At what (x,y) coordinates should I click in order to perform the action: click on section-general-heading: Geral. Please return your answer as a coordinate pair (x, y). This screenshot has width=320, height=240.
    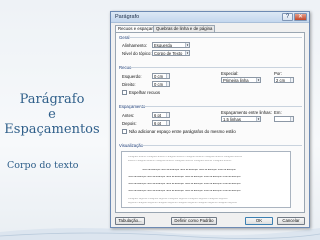
    Looking at the image, I should click on (124, 37).